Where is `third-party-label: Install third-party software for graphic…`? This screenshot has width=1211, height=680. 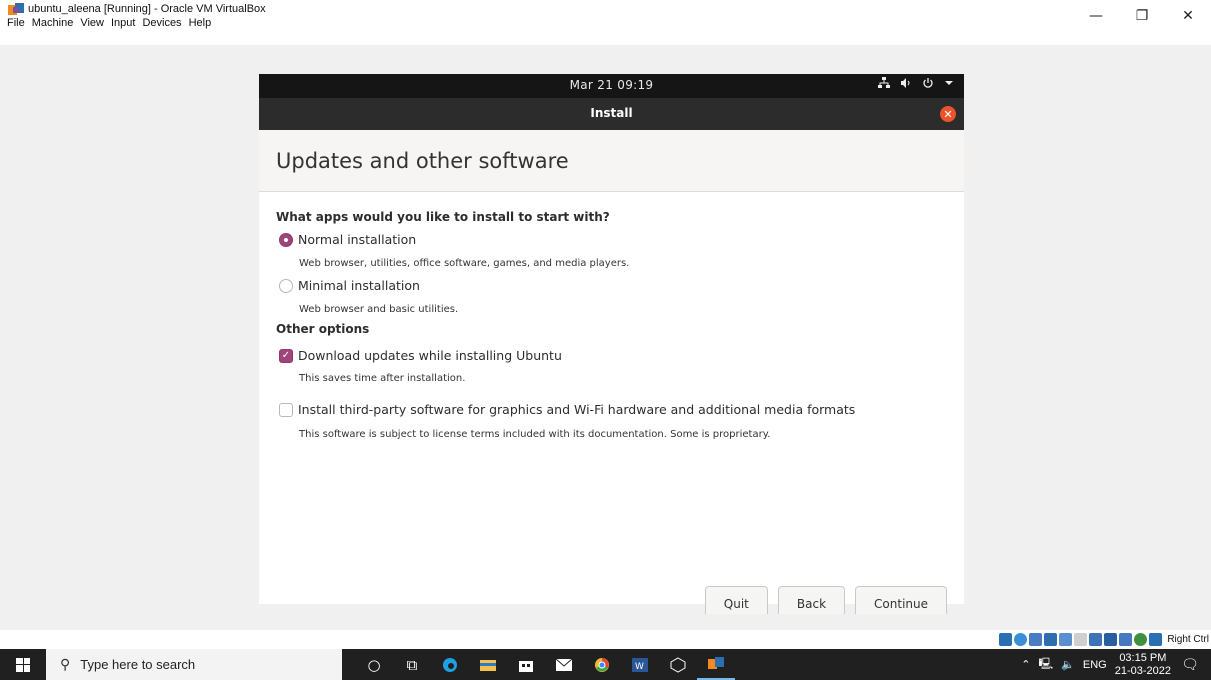 third-party-label: Install third-party software for graphic… is located at coordinates (577, 409).